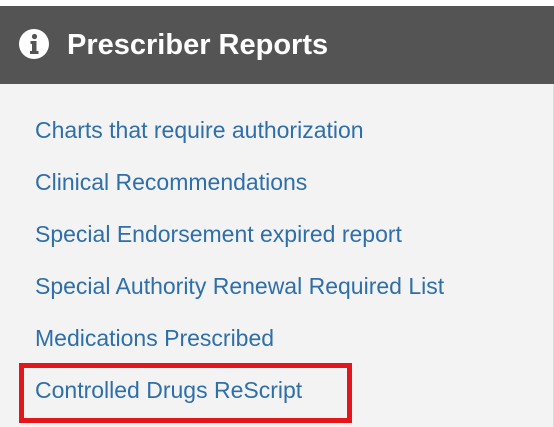 This screenshot has height=427, width=554. What do you see at coordinates (185, 393) in the screenshot?
I see `highlight-box` at bounding box center [185, 393].